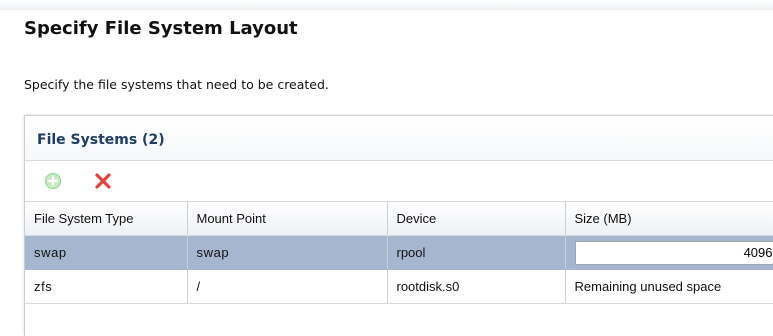 The width and height of the screenshot is (773, 336). I want to click on remove-x-icon, so click(103, 181).